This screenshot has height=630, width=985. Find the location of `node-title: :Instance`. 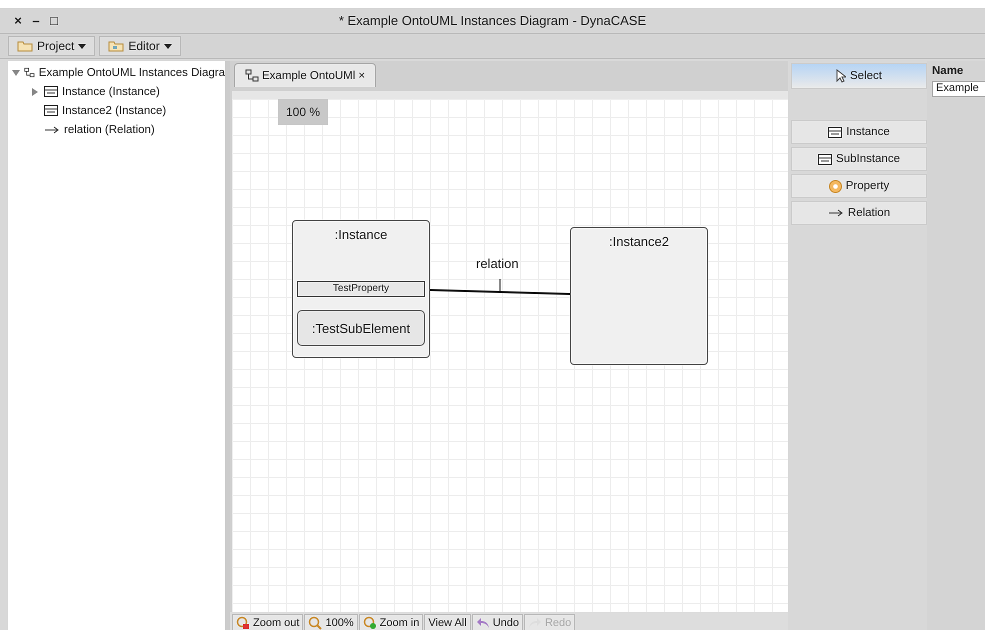

node-title: :Instance is located at coordinates (361, 234).